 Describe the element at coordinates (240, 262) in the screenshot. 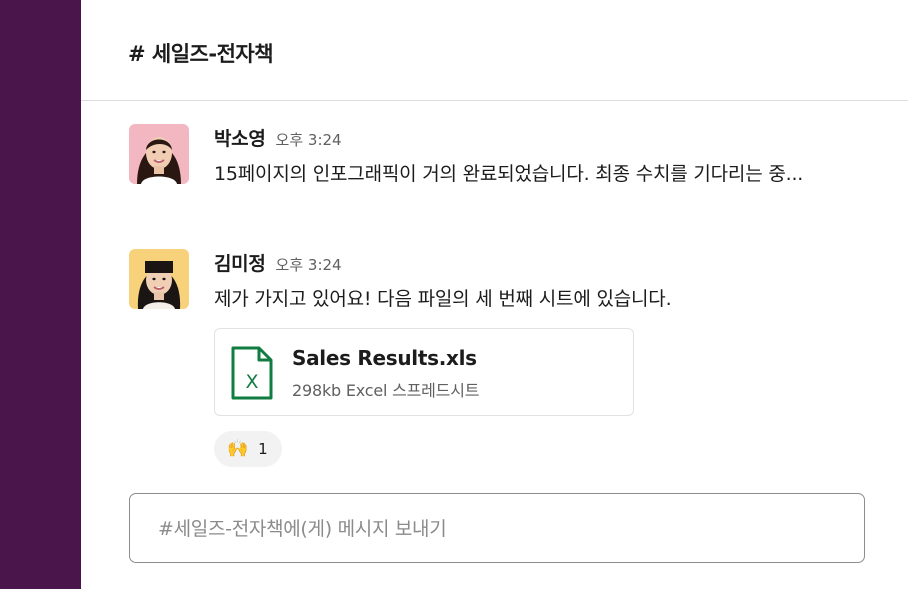

I see `sender-name: 김미정` at that location.